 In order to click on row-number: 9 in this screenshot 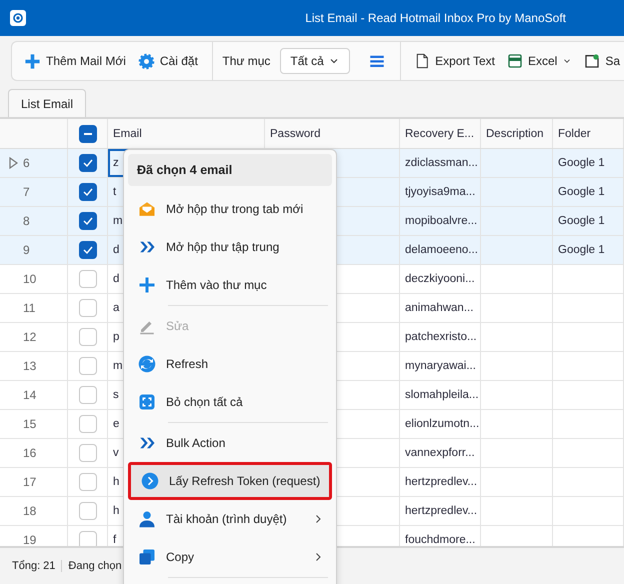, I will do `click(26, 250)`.